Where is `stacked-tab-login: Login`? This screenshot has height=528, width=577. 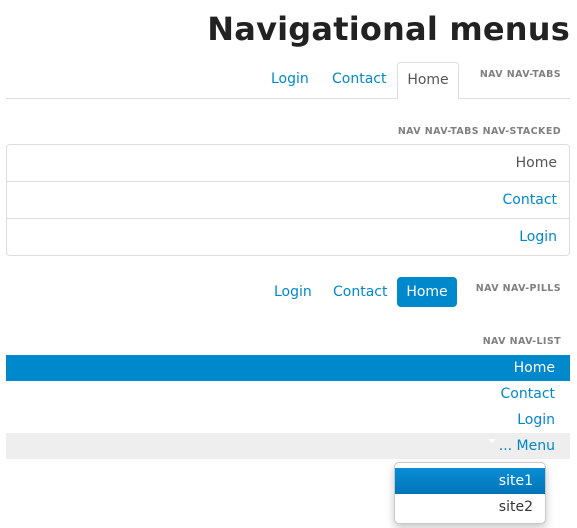
stacked-tab-login: Login is located at coordinates (288, 237).